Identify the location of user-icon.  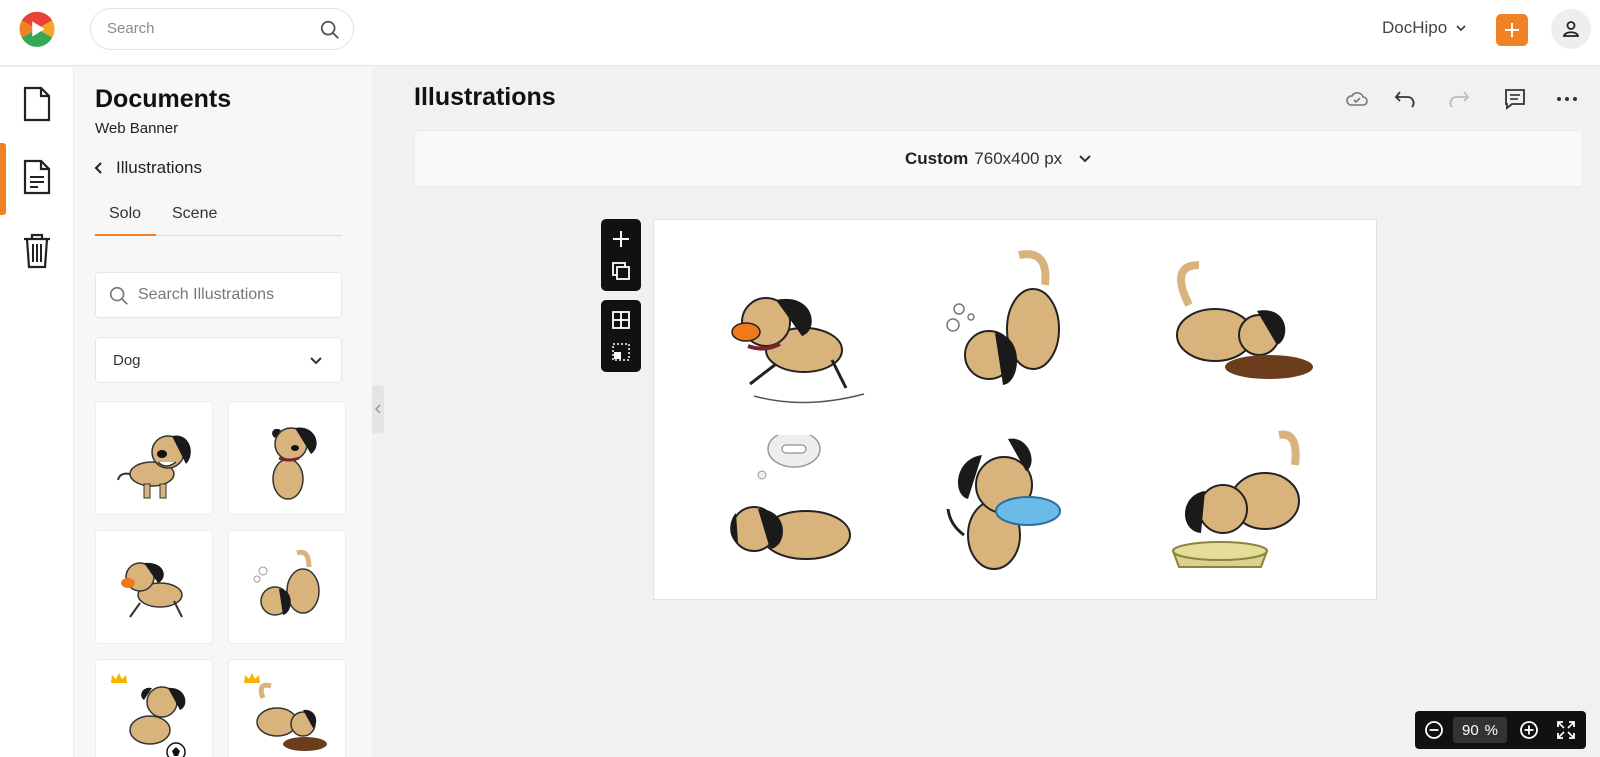
(1571, 29).